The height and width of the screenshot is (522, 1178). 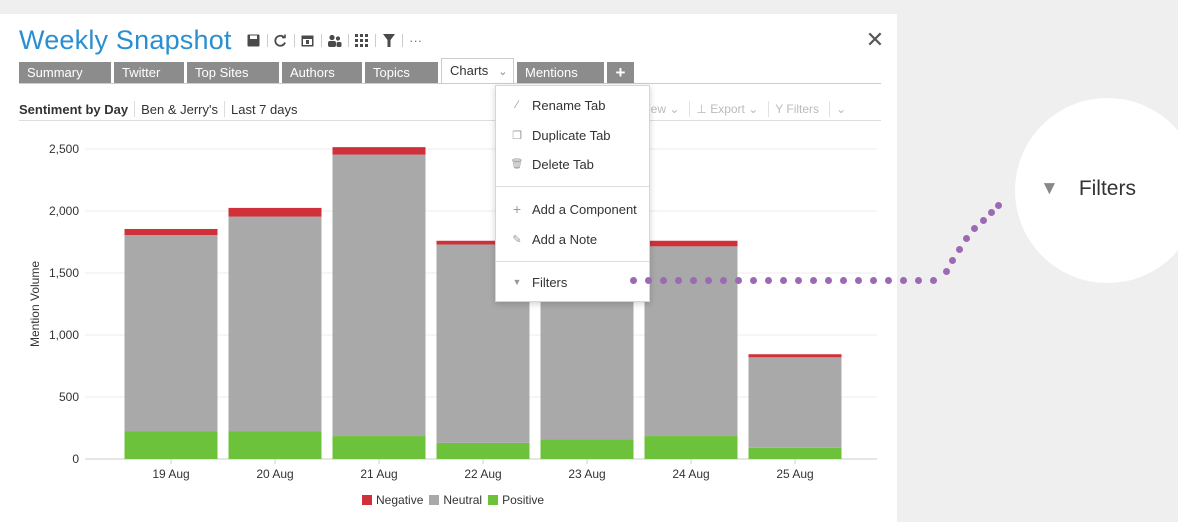 What do you see at coordinates (565, 239) in the screenshot?
I see `menu-item-label: Add a Note` at bounding box center [565, 239].